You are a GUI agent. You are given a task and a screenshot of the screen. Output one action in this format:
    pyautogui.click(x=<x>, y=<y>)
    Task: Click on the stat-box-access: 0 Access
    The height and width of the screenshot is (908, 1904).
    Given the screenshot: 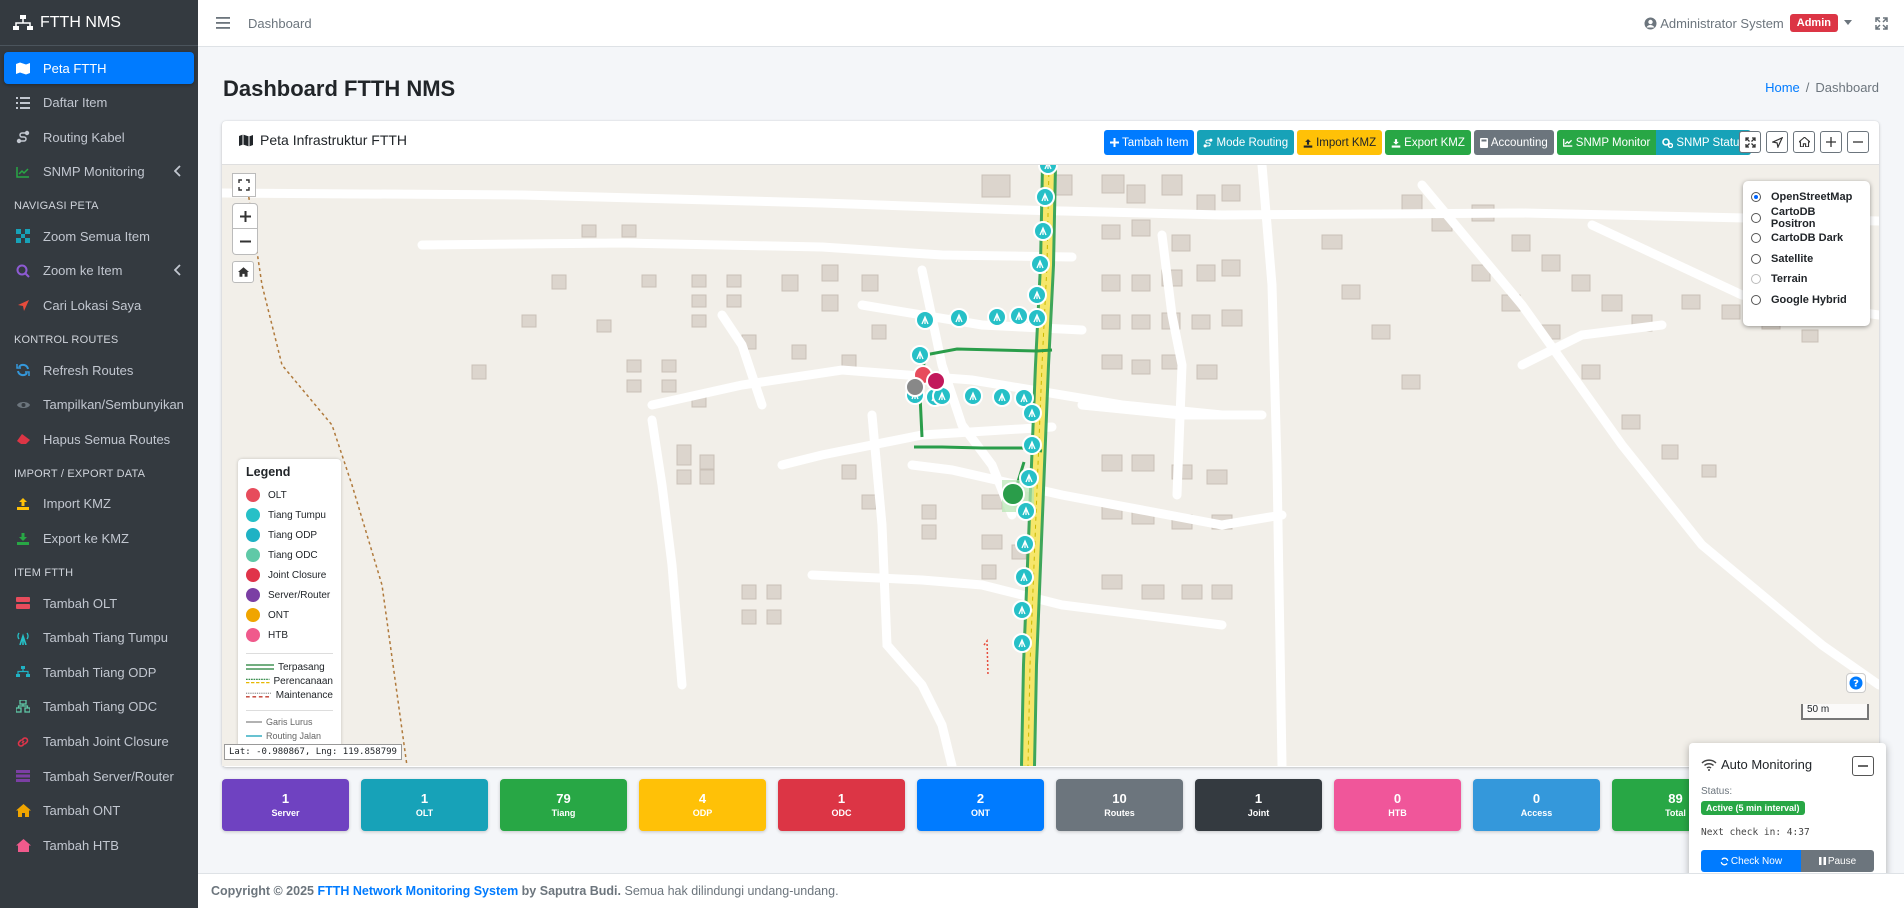 What is the action you would take?
    pyautogui.click(x=1536, y=805)
    